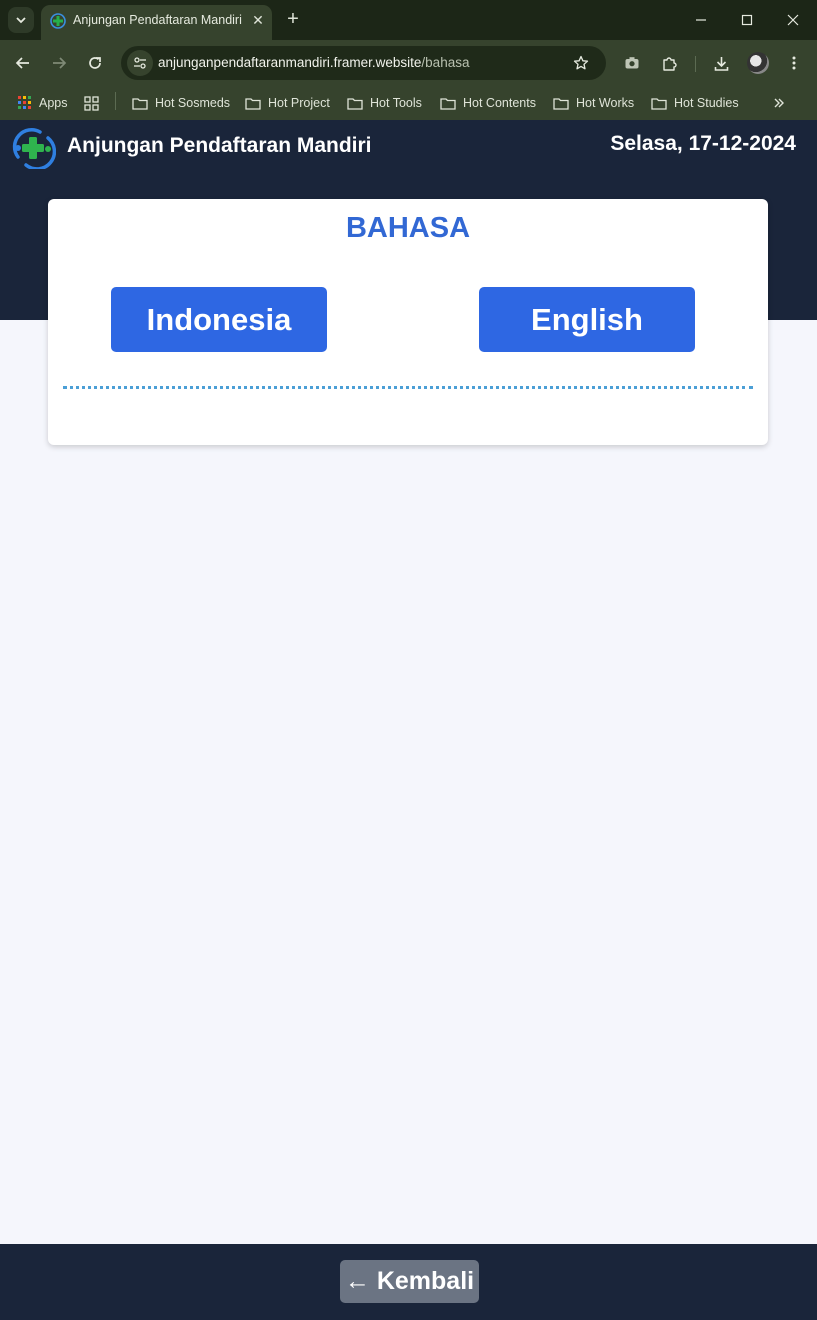 Image resolution: width=817 pixels, height=1320 pixels. Describe the element at coordinates (706, 103) in the screenshot. I see `bookmark-label: Hot Studies` at that location.